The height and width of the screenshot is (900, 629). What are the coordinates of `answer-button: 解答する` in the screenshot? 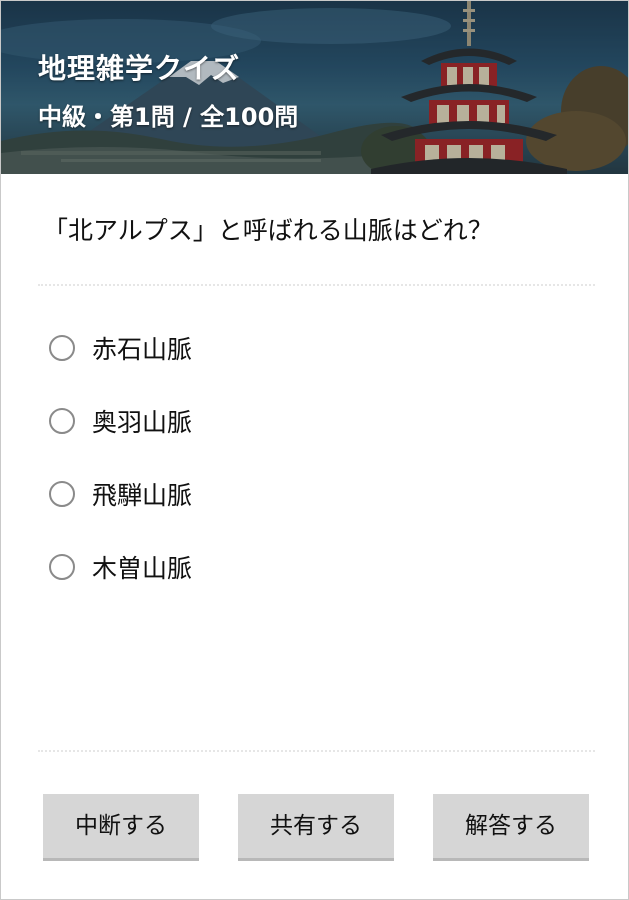 It's located at (511, 827).